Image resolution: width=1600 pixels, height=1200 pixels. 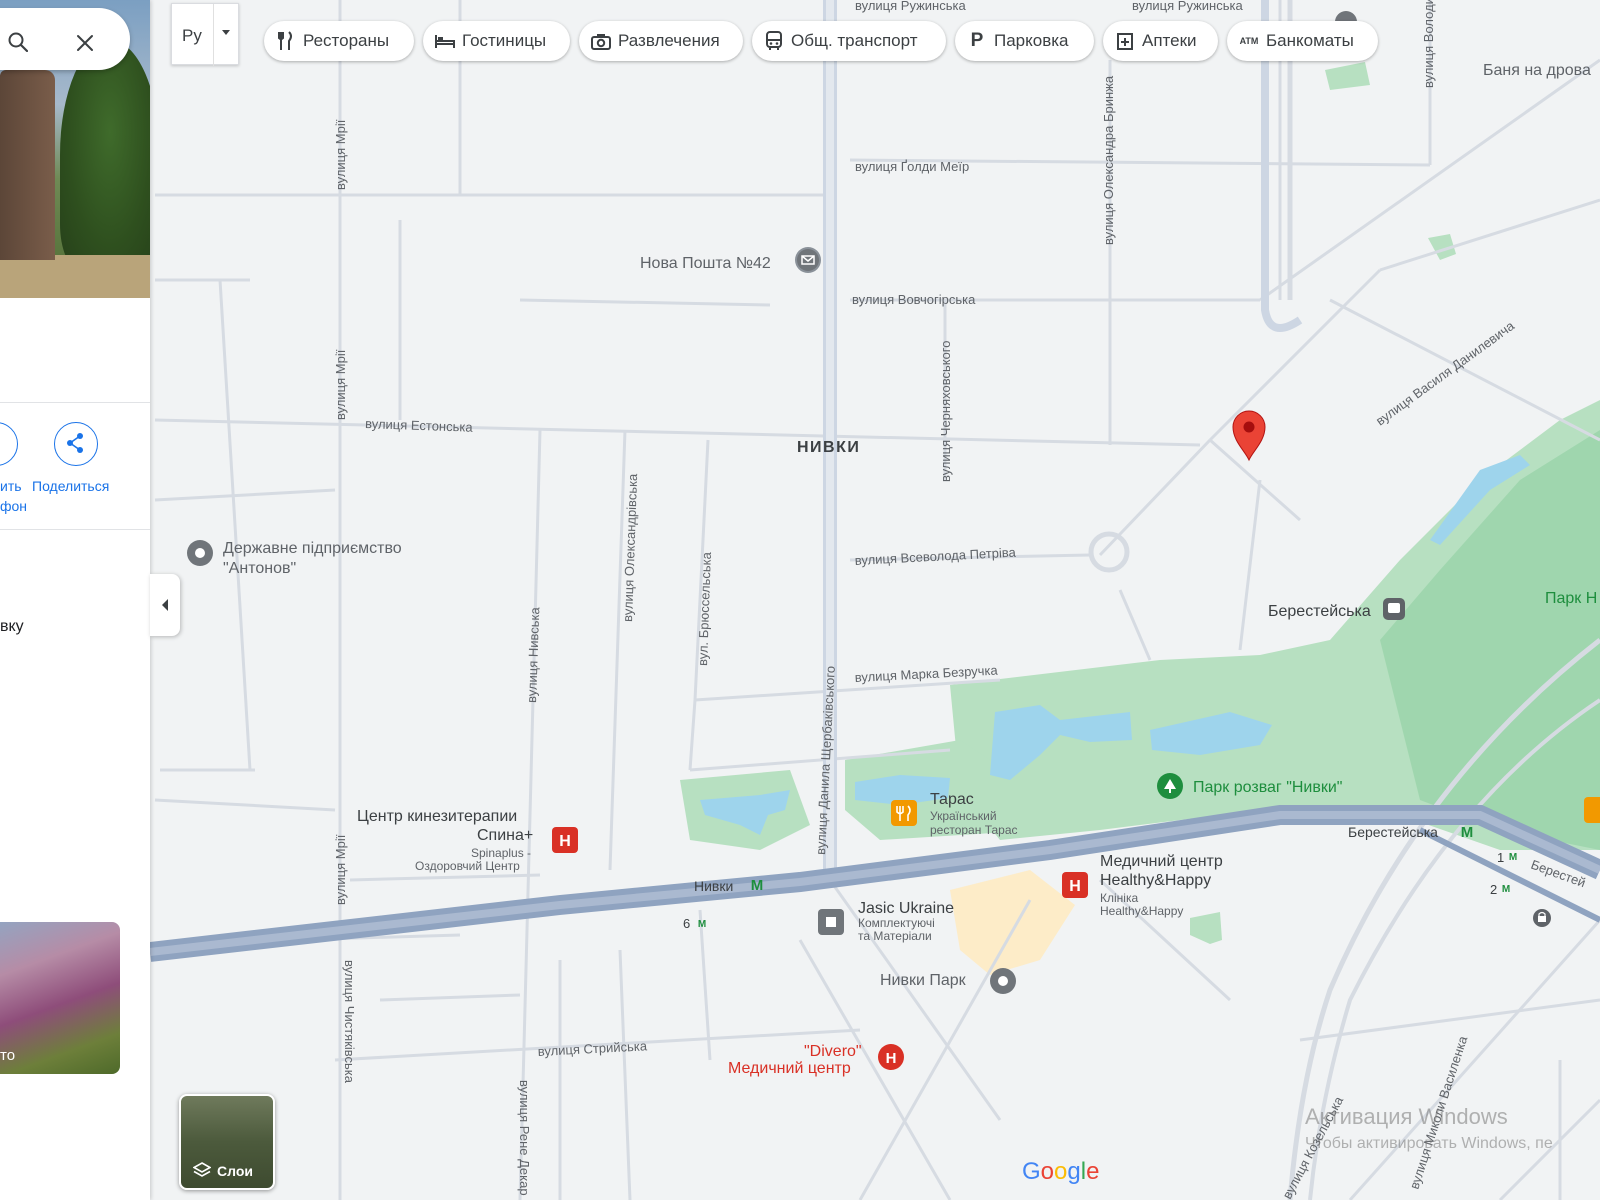 What do you see at coordinates (1394, 609) in the screenshot?
I see `bus-stop-marker` at bounding box center [1394, 609].